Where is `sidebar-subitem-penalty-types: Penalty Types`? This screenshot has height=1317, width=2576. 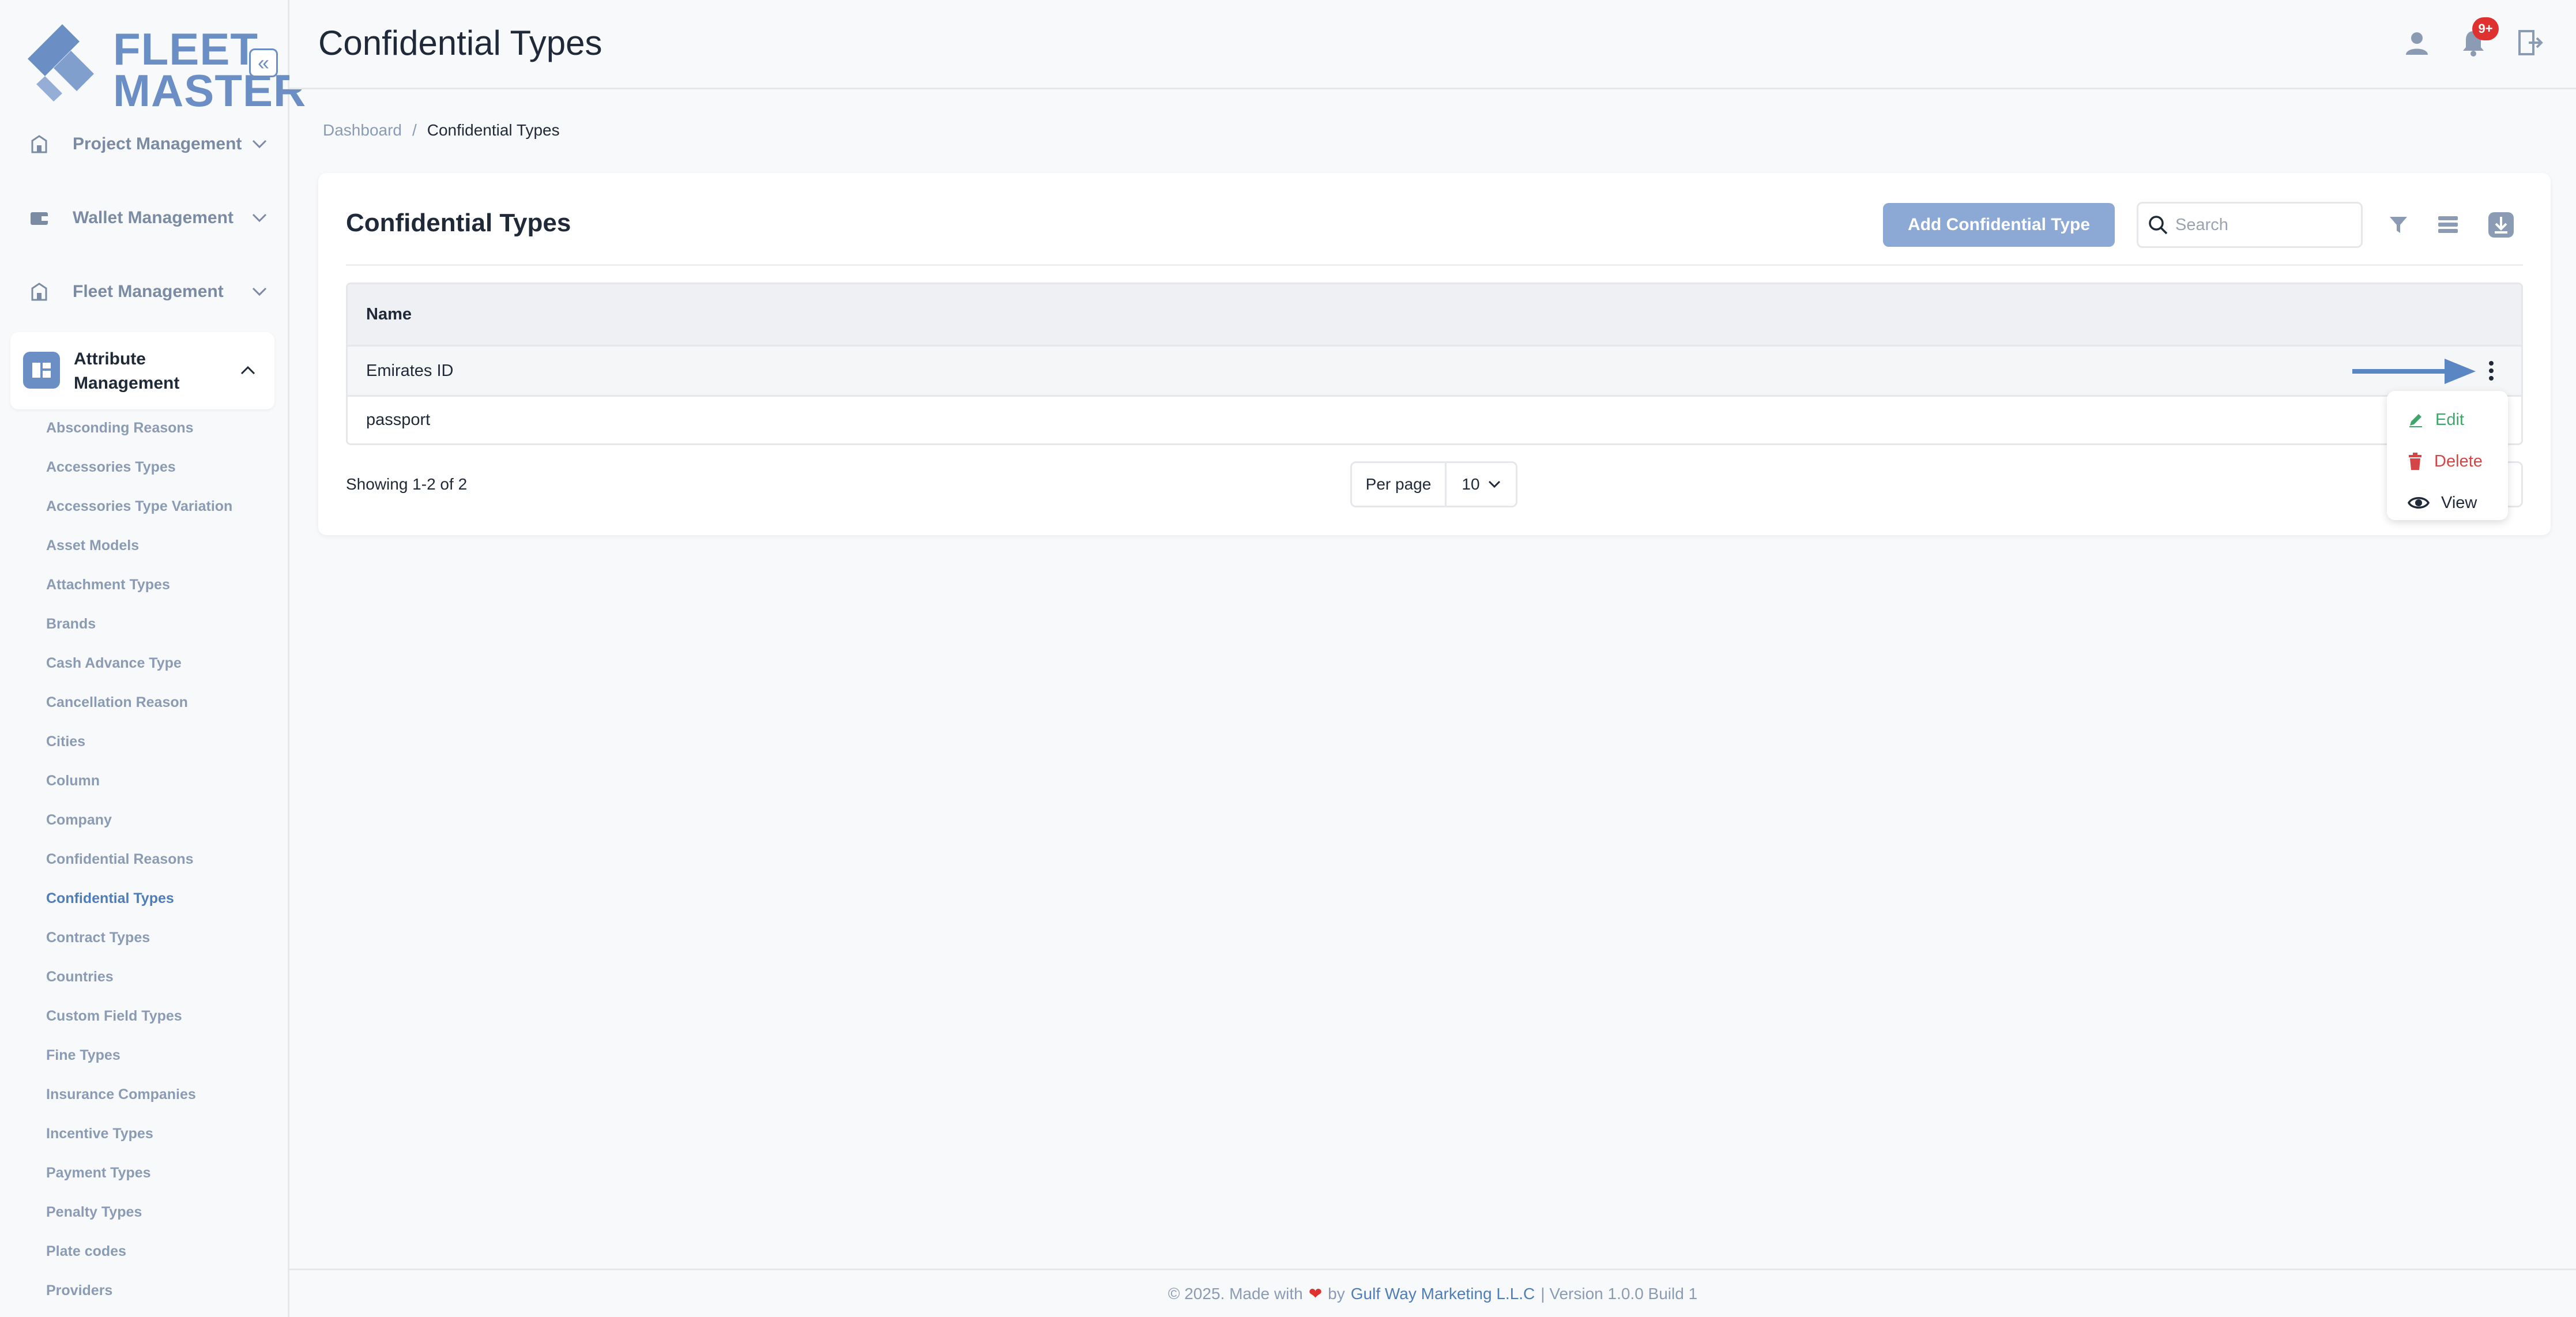 sidebar-subitem-penalty-types: Penalty Types is located at coordinates (161, 1220).